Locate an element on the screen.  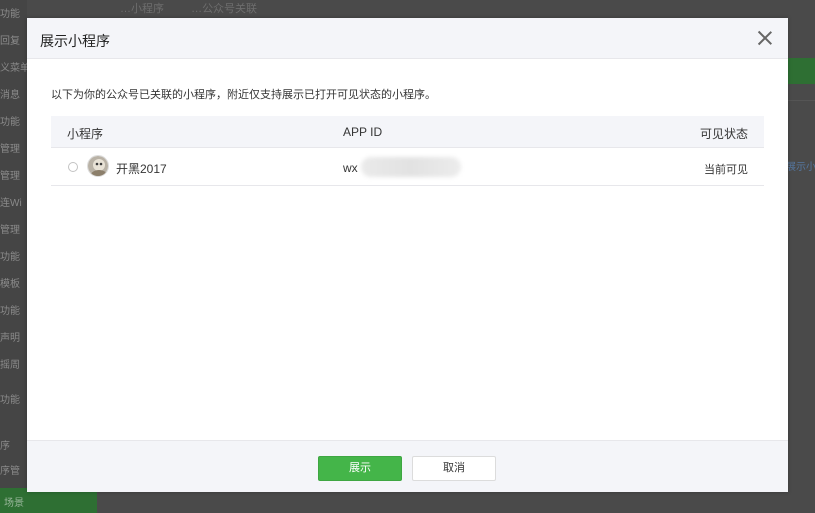
dialog-footer: 展示 取消 is located at coordinates (407, 466).